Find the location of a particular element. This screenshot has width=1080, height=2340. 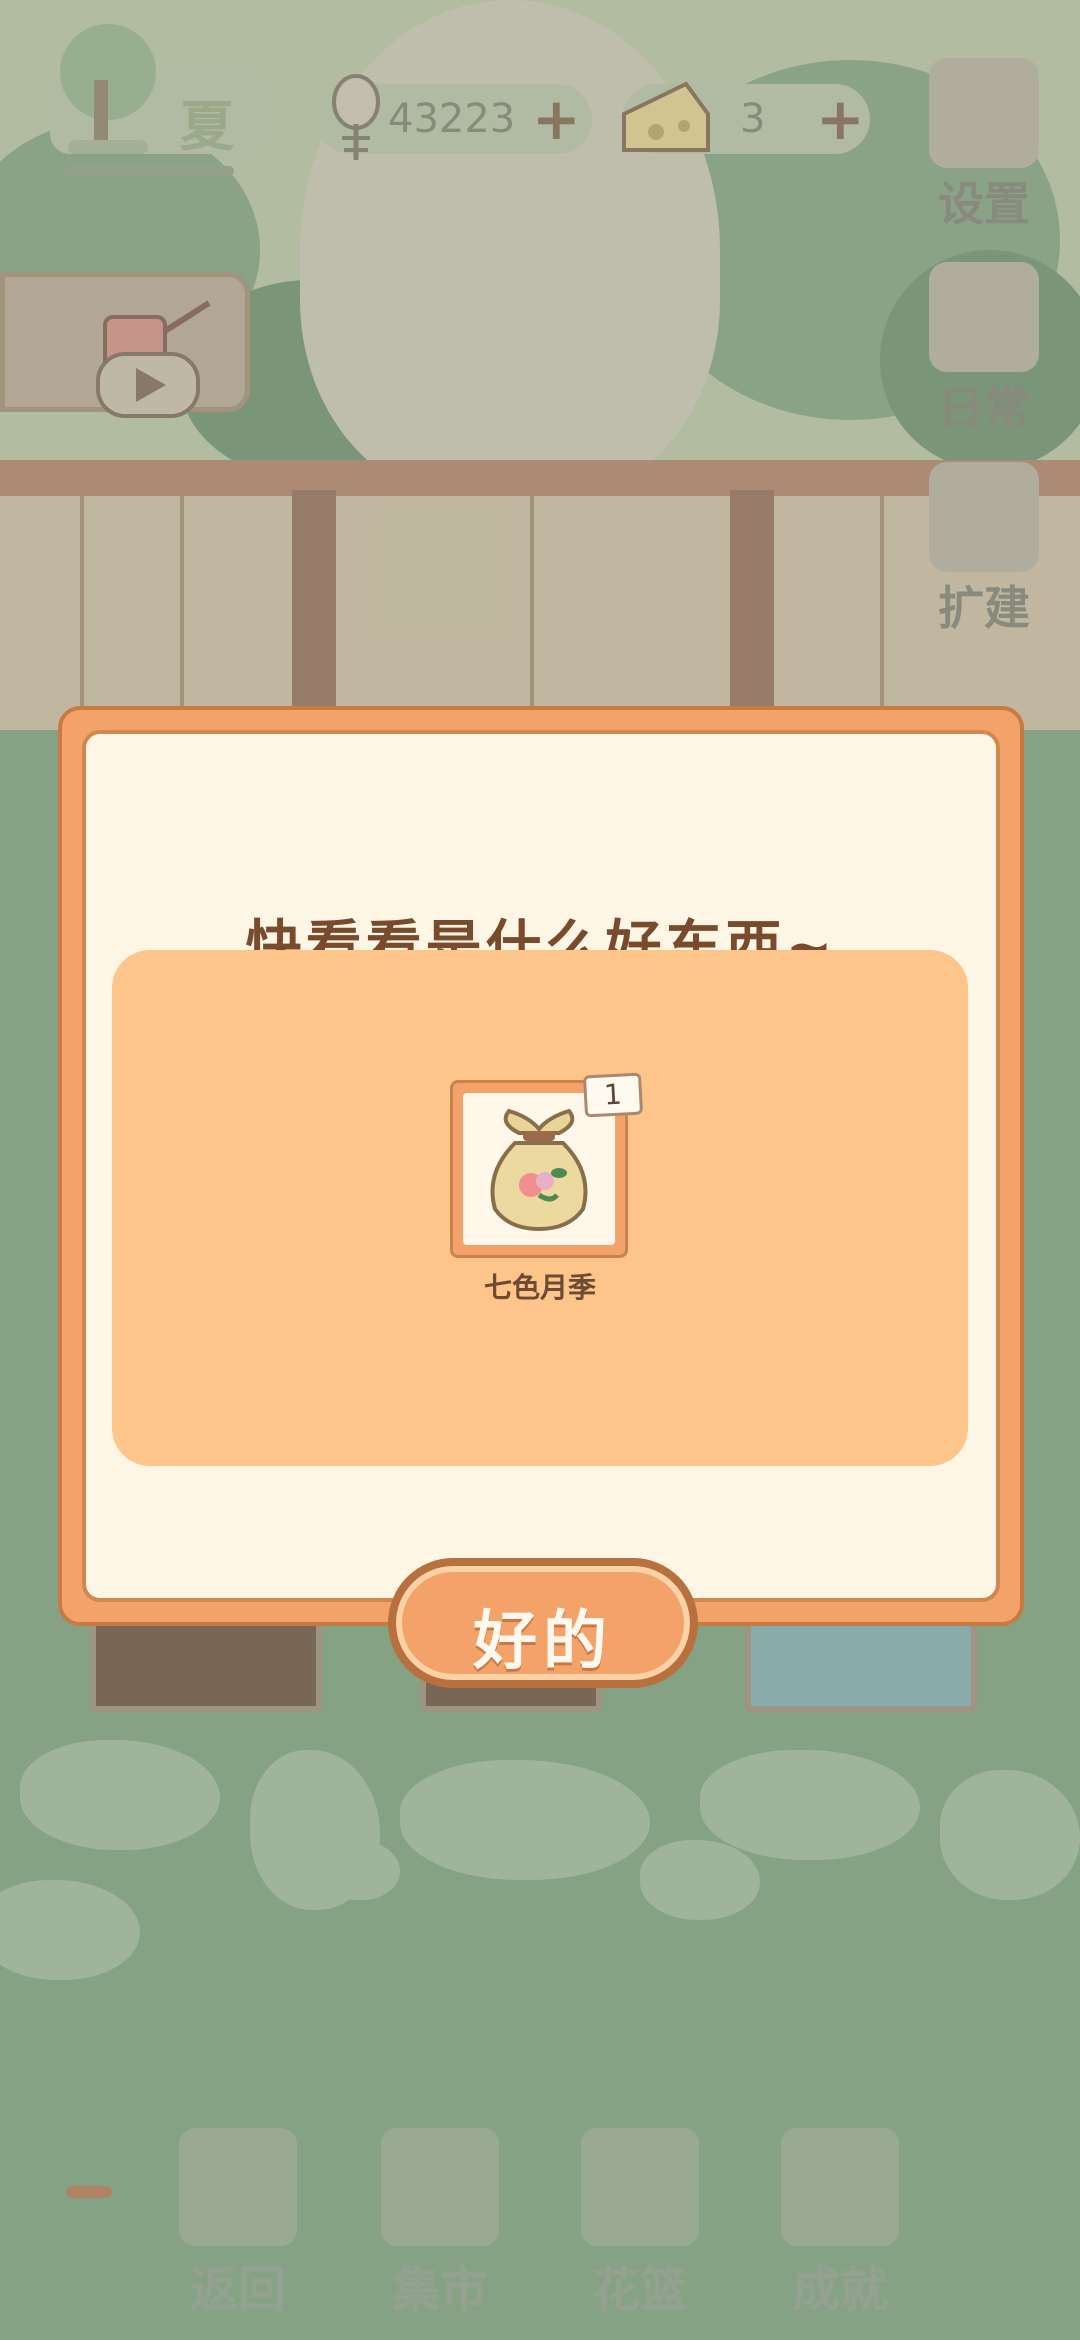

item-name: 七色月季 is located at coordinates (539, 1287).